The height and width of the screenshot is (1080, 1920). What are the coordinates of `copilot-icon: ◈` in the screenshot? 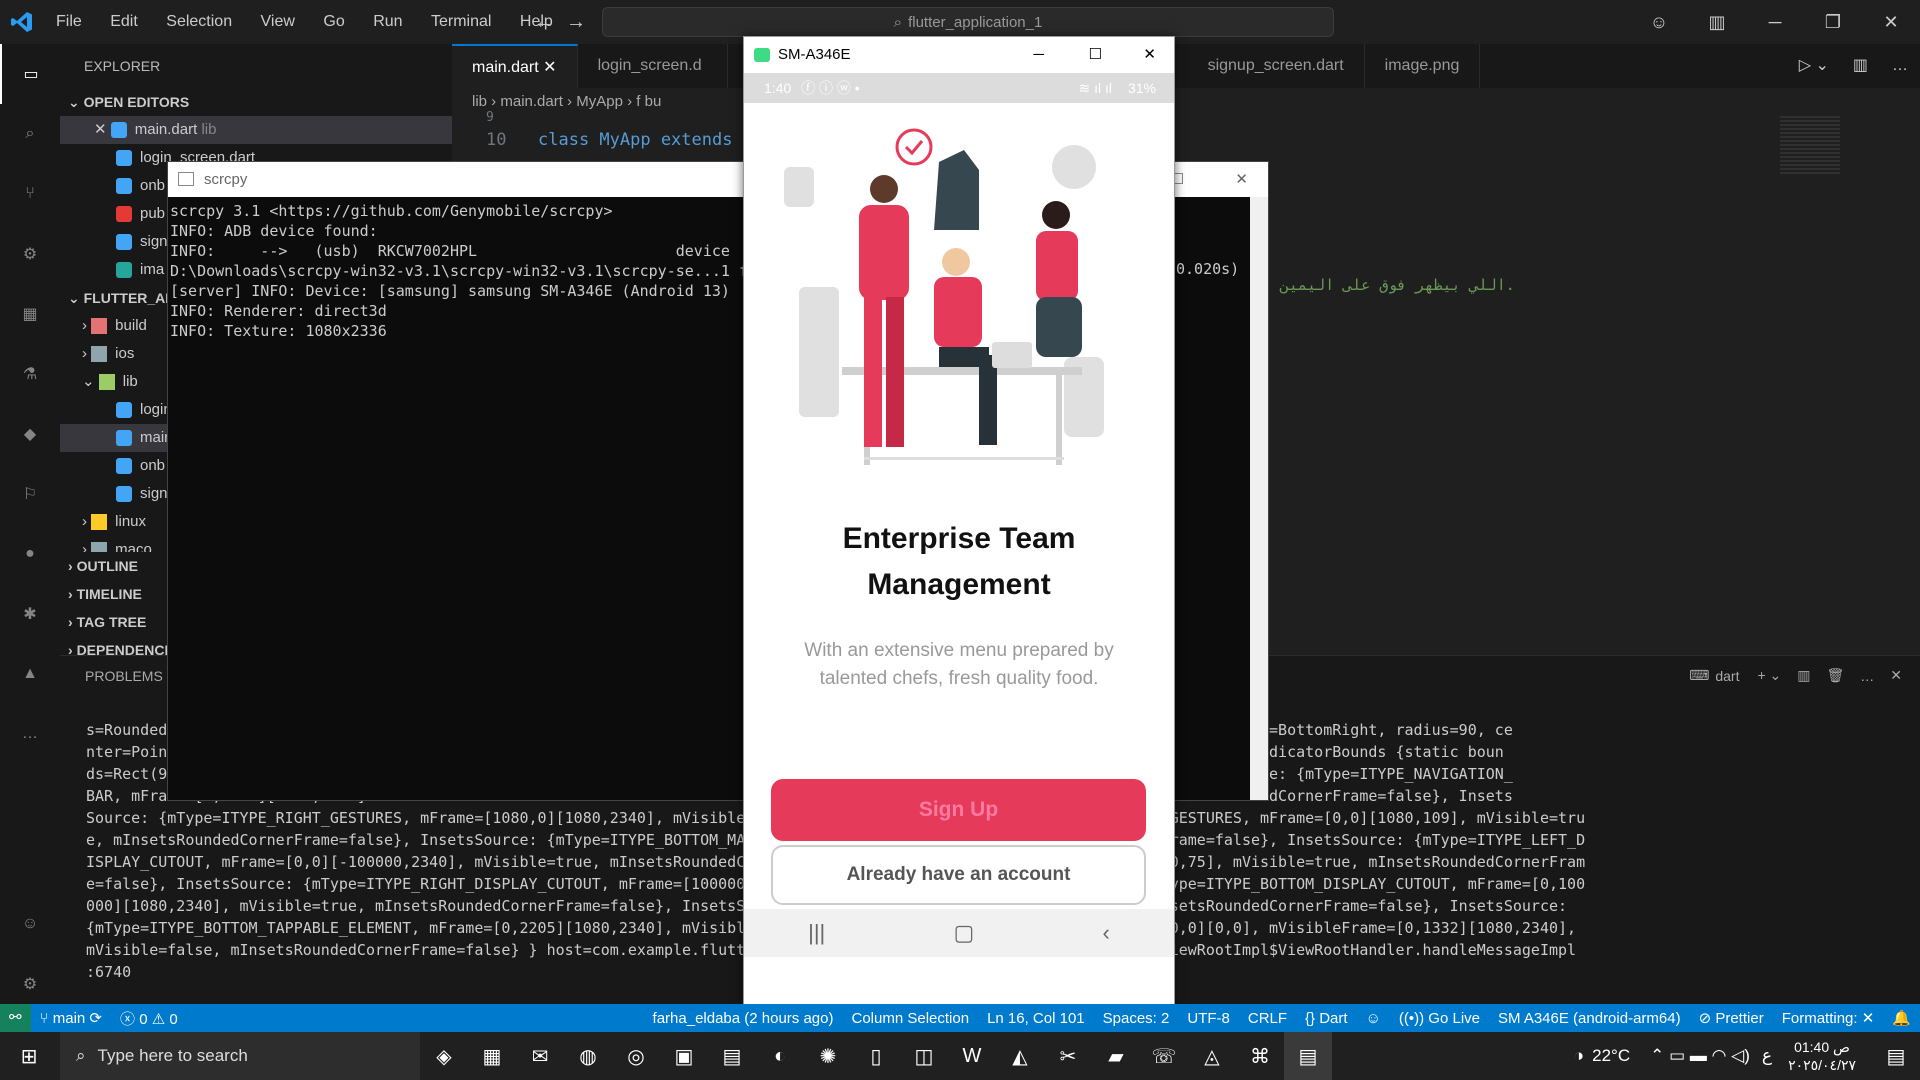 It's located at (444, 1056).